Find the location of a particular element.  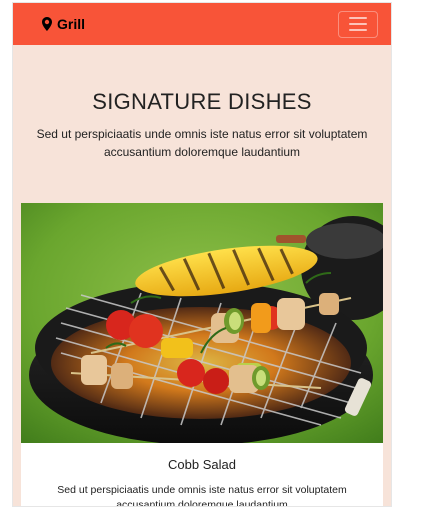

brand-link: Grill is located at coordinates (63, 24).